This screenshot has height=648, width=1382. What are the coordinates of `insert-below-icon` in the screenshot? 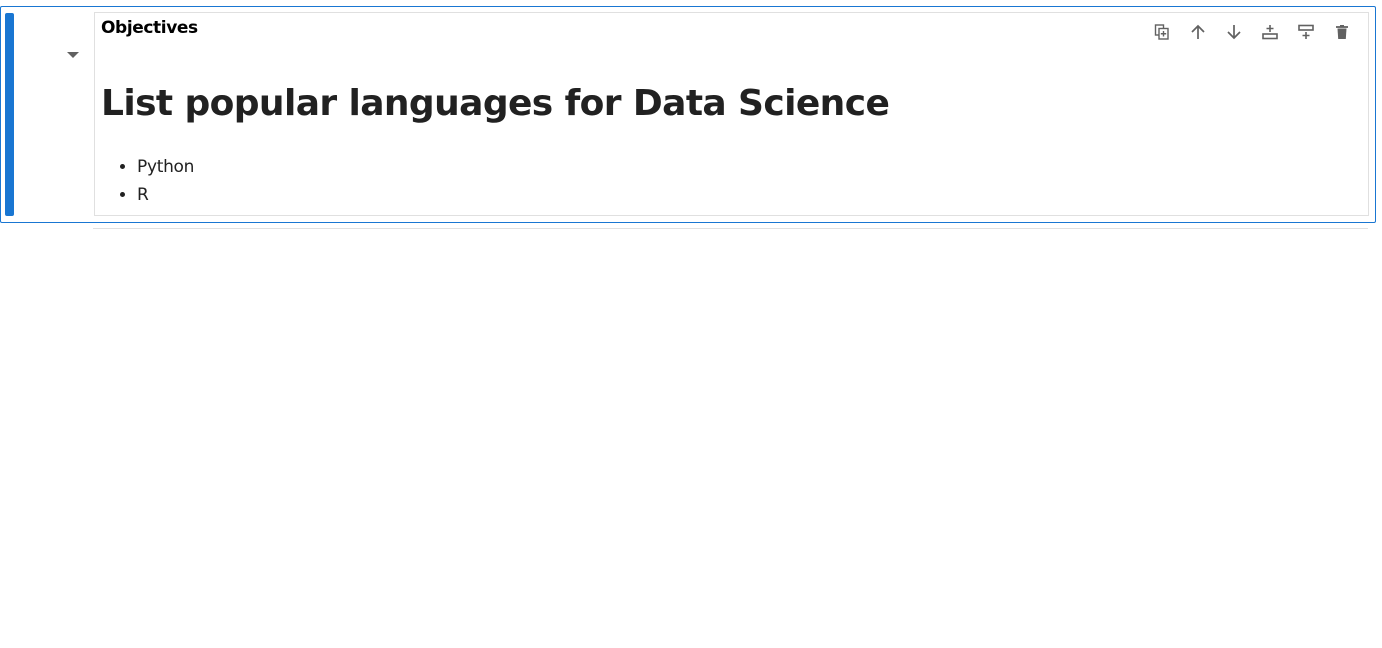 It's located at (1306, 31).